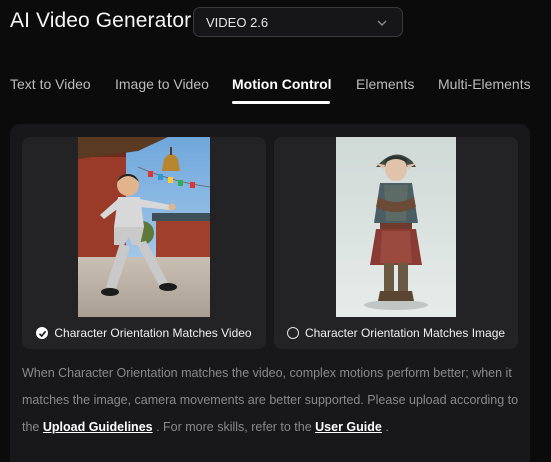 The height and width of the screenshot is (462, 551). I want to click on description-text-2: . For more skills, refer to the, so click(234, 427).